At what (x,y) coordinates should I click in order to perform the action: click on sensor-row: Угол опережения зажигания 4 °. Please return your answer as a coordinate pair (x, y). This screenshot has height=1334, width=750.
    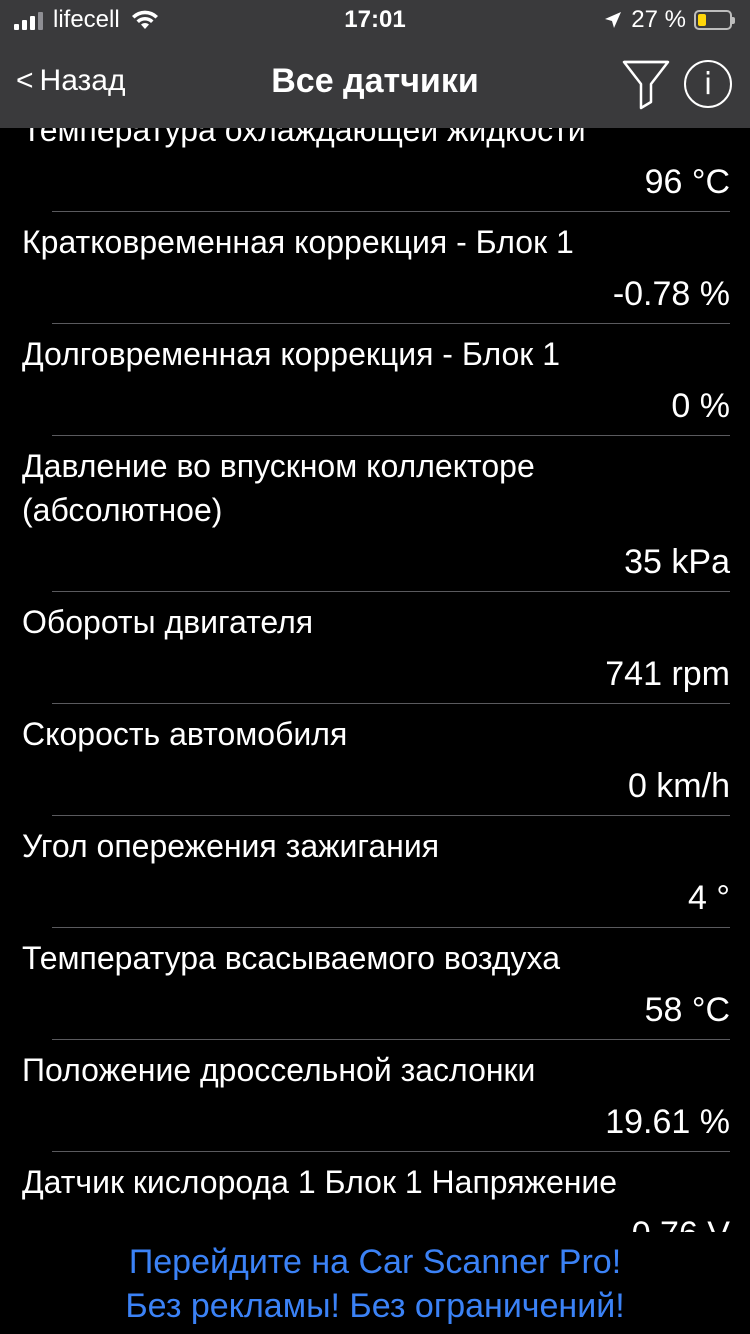
    Looking at the image, I should click on (375, 872).